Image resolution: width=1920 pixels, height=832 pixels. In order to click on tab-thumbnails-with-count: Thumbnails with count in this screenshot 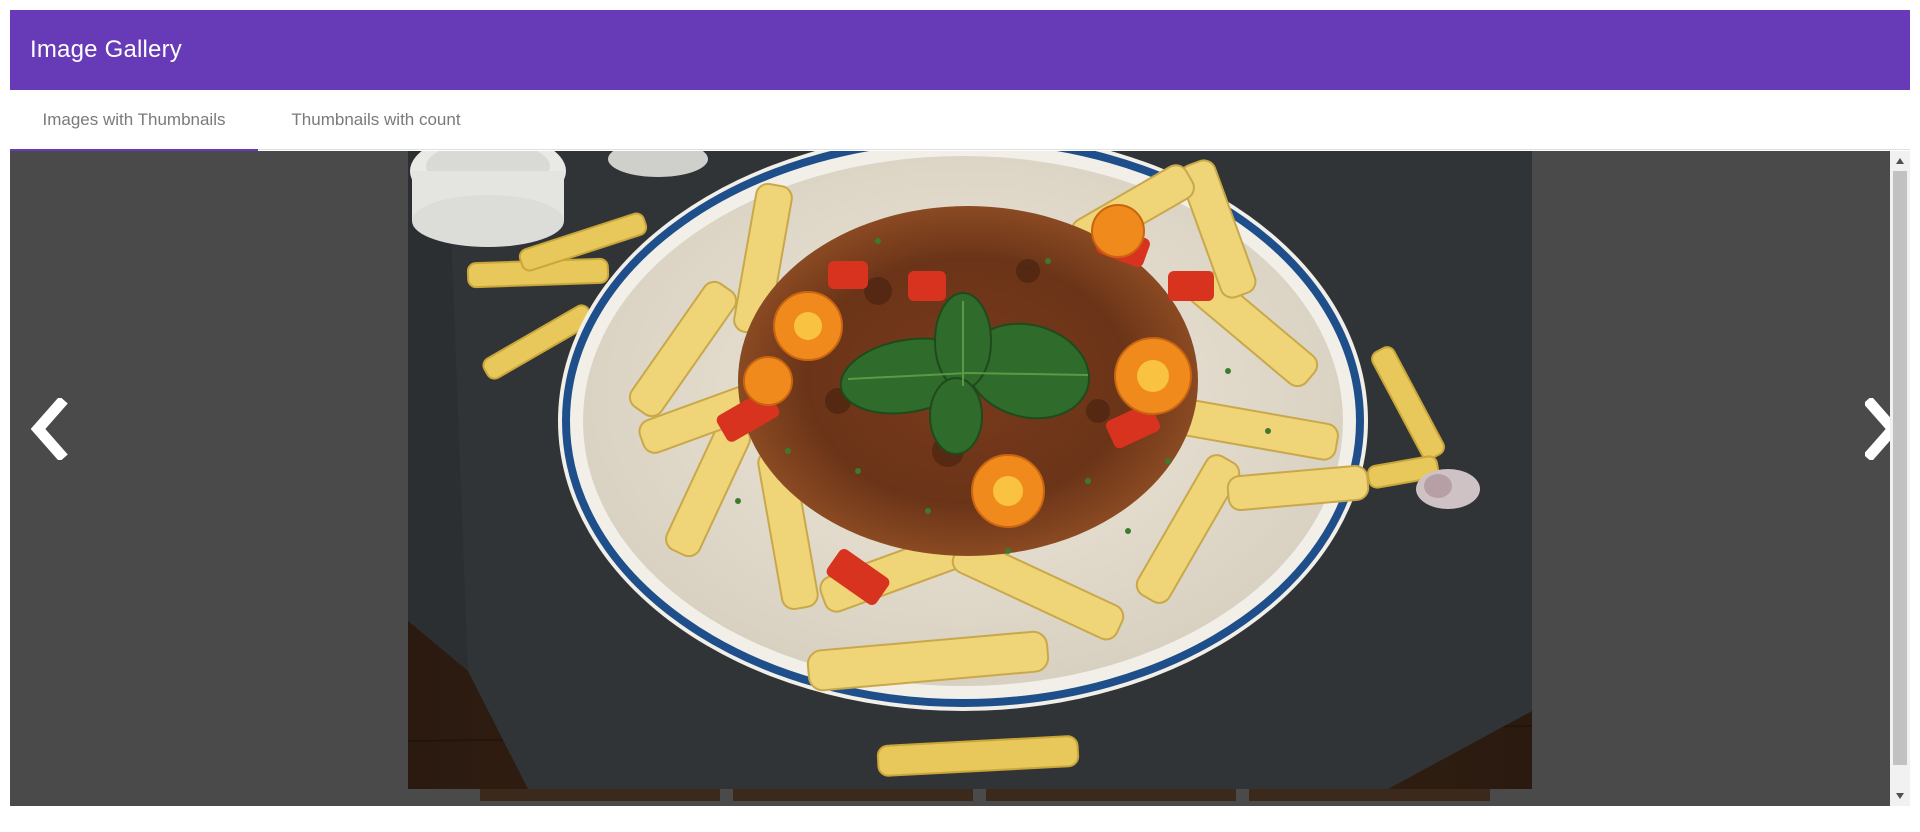, I will do `click(376, 120)`.